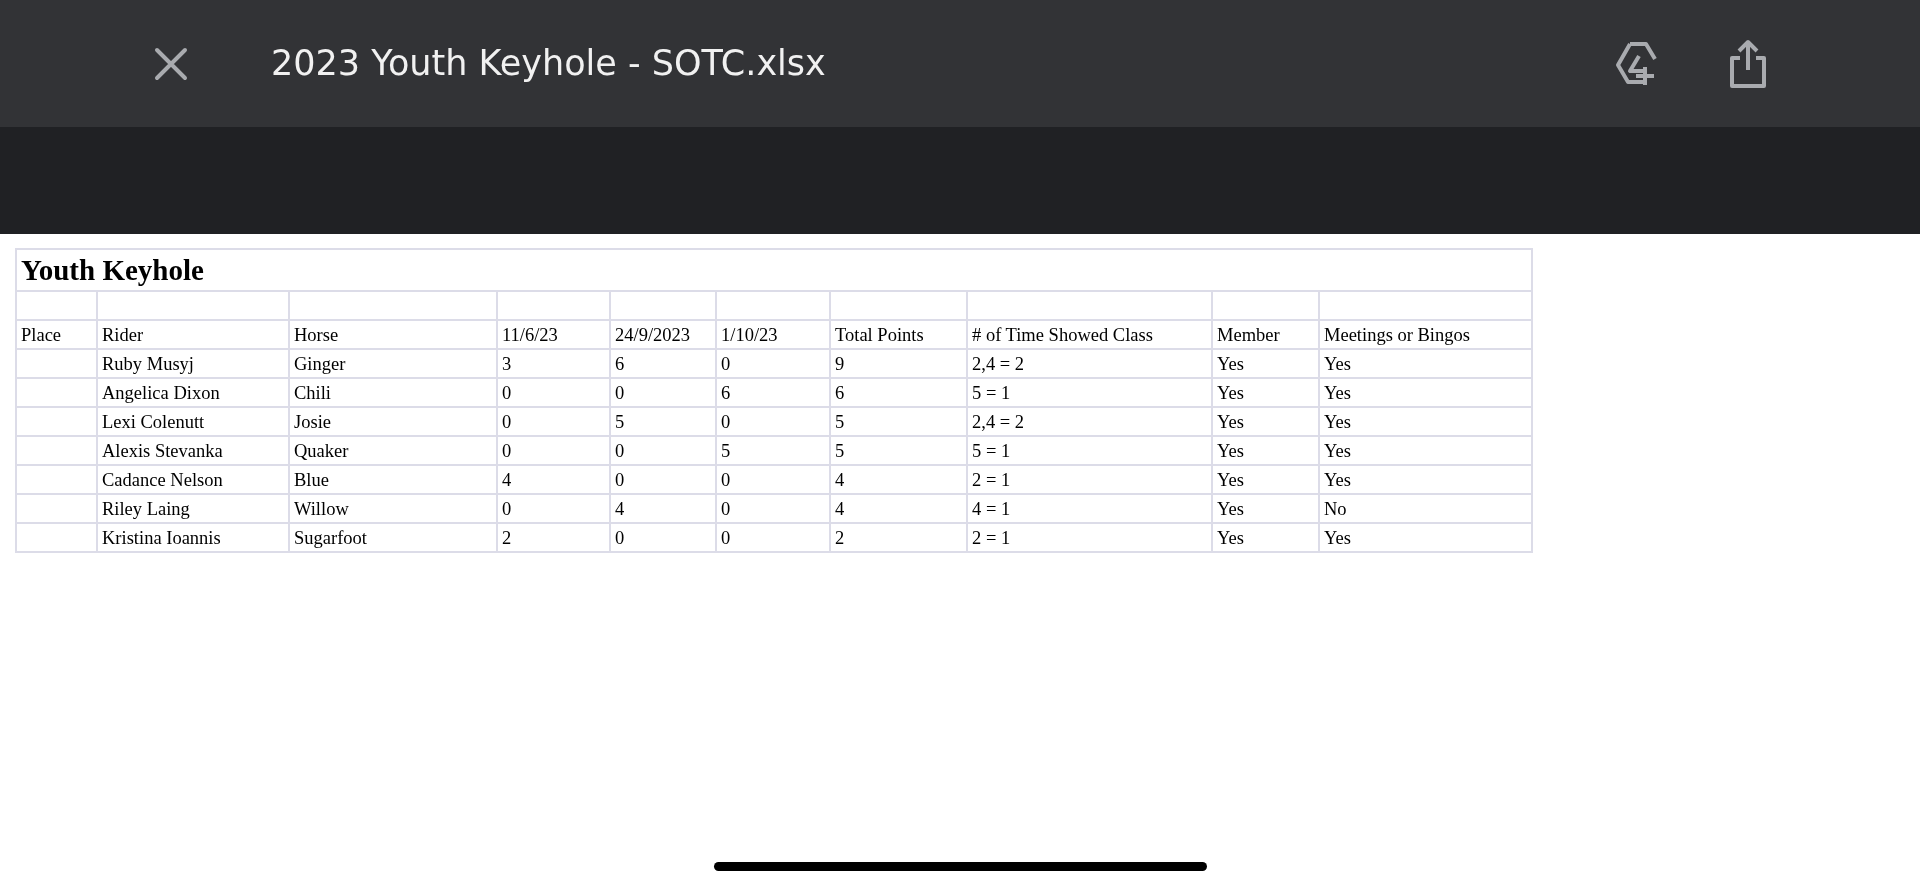 Image resolution: width=1920 pixels, height=887 pixels. Describe the element at coordinates (548, 64) in the screenshot. I see `window-title: 2023 Youth Keyhole - SOTC.xlsx` at that location.